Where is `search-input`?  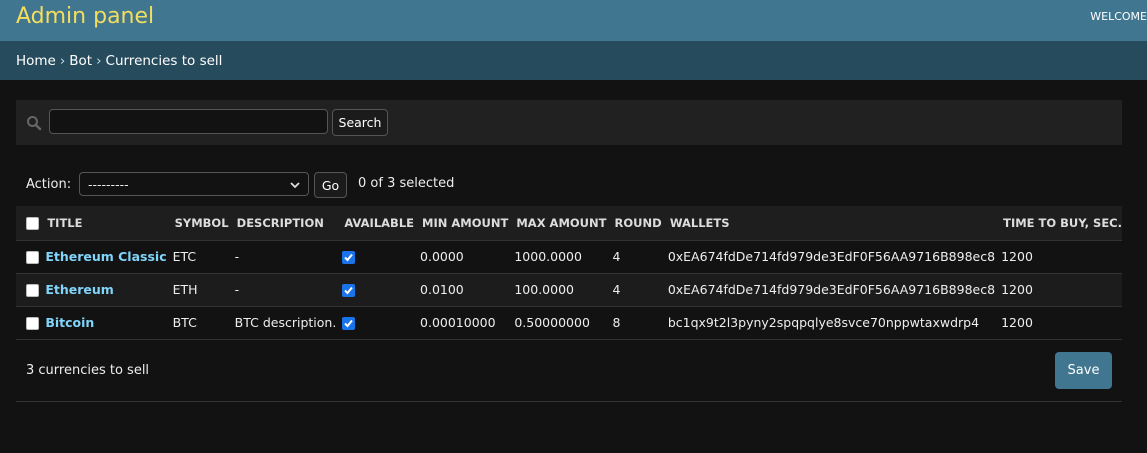 search-input is located at coordinates (188, 121).